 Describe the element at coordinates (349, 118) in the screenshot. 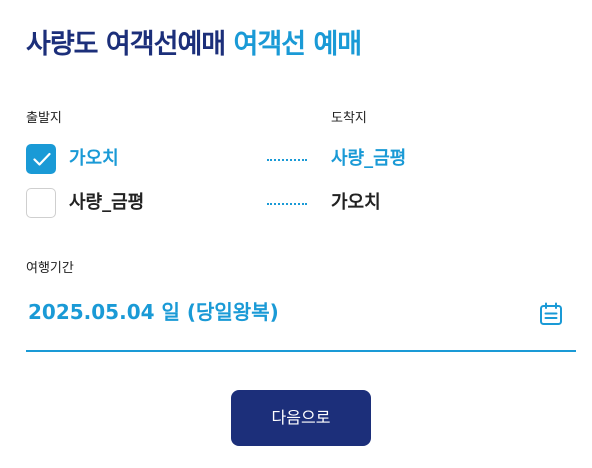

I see `destination-label: 도착지` at that location.